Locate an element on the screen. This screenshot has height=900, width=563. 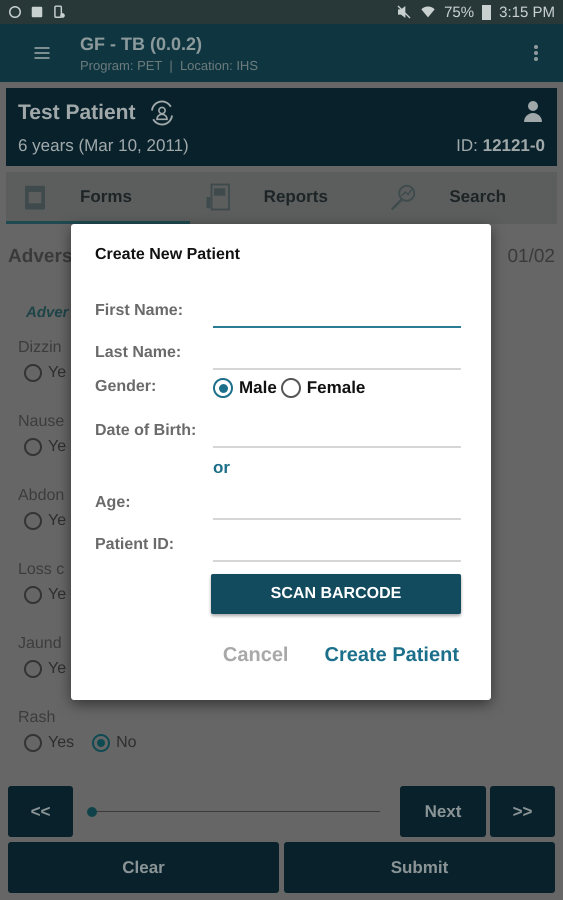
cancel-button: Cancel is located at coordinates (255, 655).